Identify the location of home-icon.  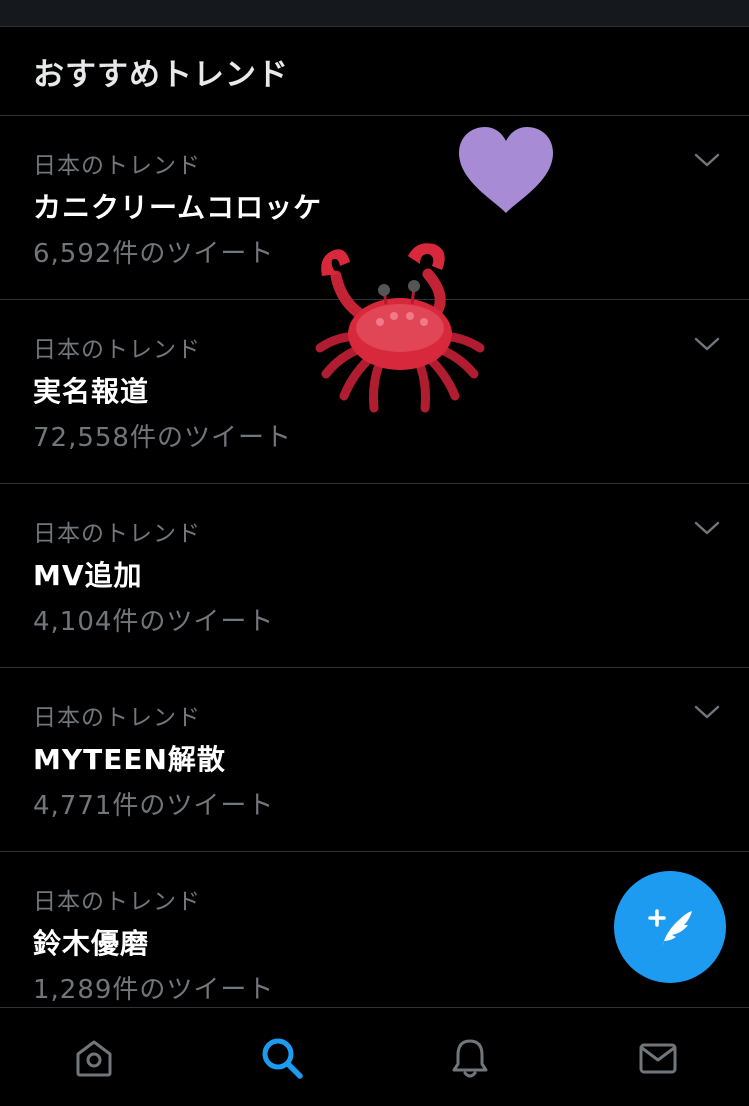
(94, 1058).